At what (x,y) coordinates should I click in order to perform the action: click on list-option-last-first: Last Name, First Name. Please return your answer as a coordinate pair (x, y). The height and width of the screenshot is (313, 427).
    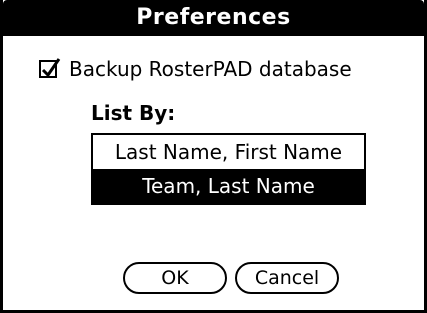
    Looking at the image, I should click on (228, 152).